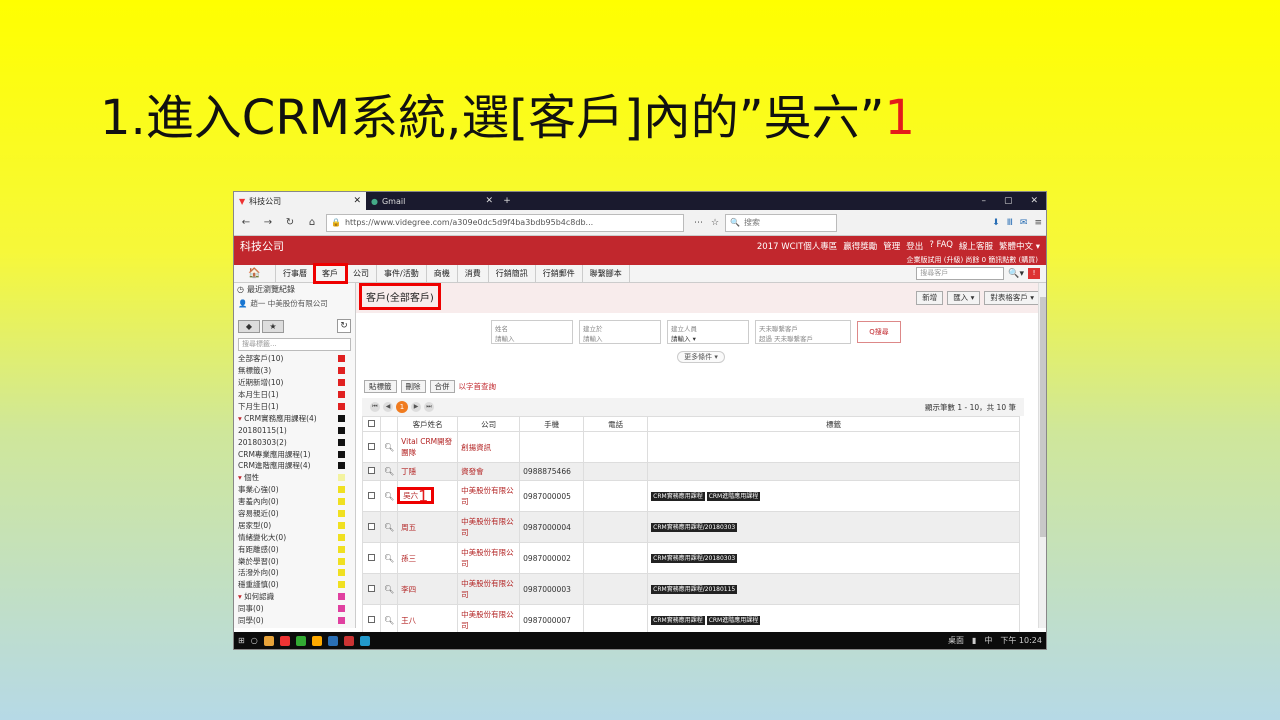 The height and width of the screenshot is (720, 1280). What do you see at coordinates (797, 246) in the screenshot?
I see `link-wcit: 2017 WCIT個人專區` at bounding box center [797, 246].